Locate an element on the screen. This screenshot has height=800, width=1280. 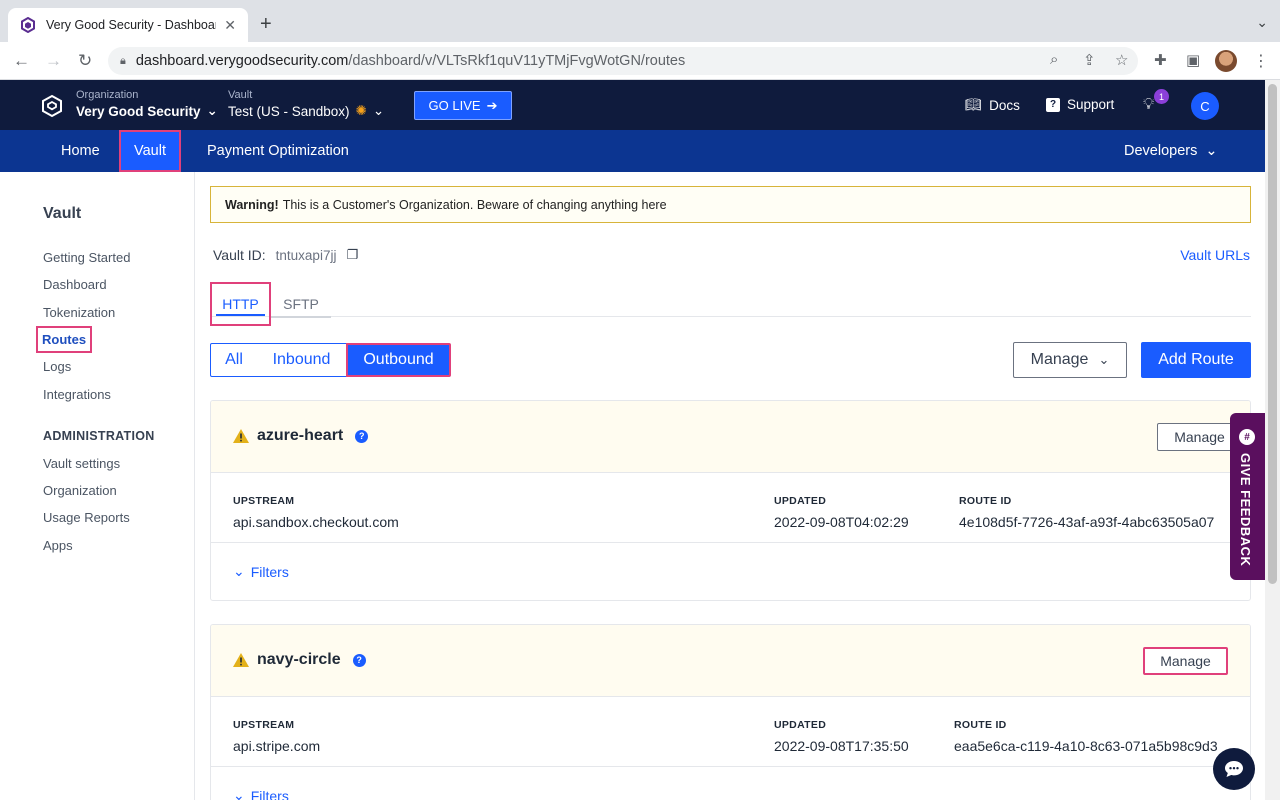
updated-value: 2022-09-08T17:35:50 is located at coordinates (841, 746).